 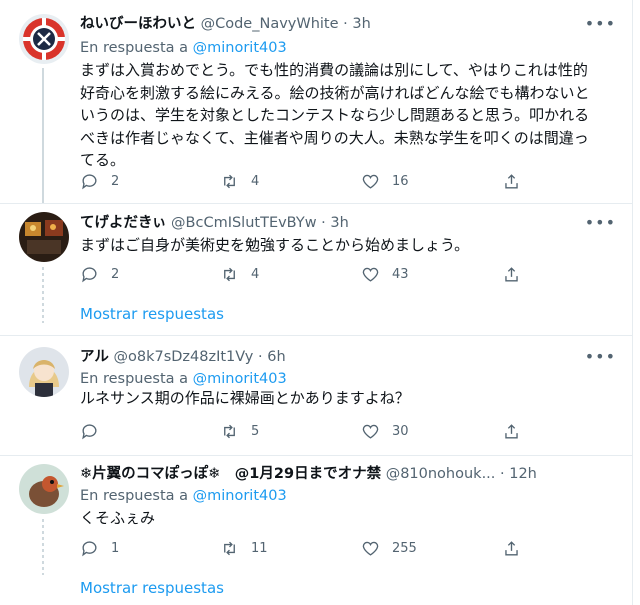 I want to click on user-handle: @BcCmISlutTEvBYw, so click(x=244, y=223).